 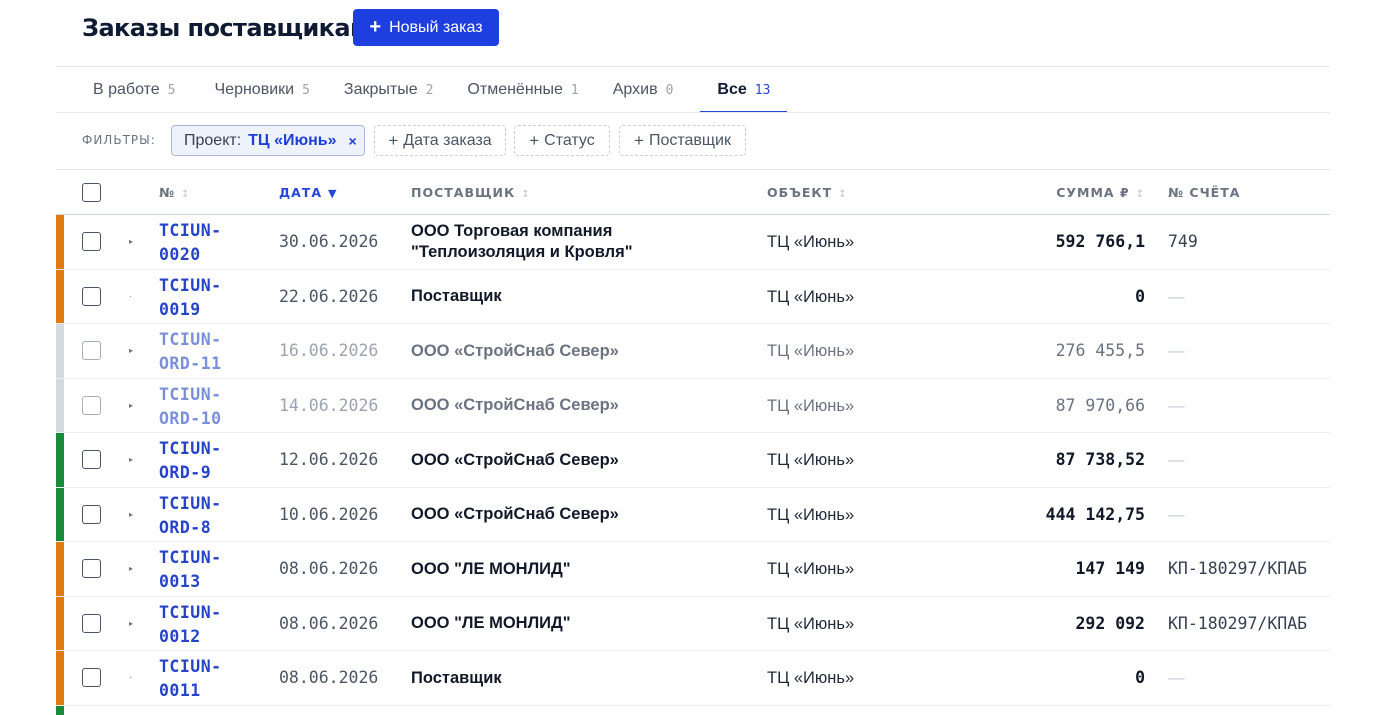 I want to click on order-date: 12.06.2026, so click(x=329, y=459).